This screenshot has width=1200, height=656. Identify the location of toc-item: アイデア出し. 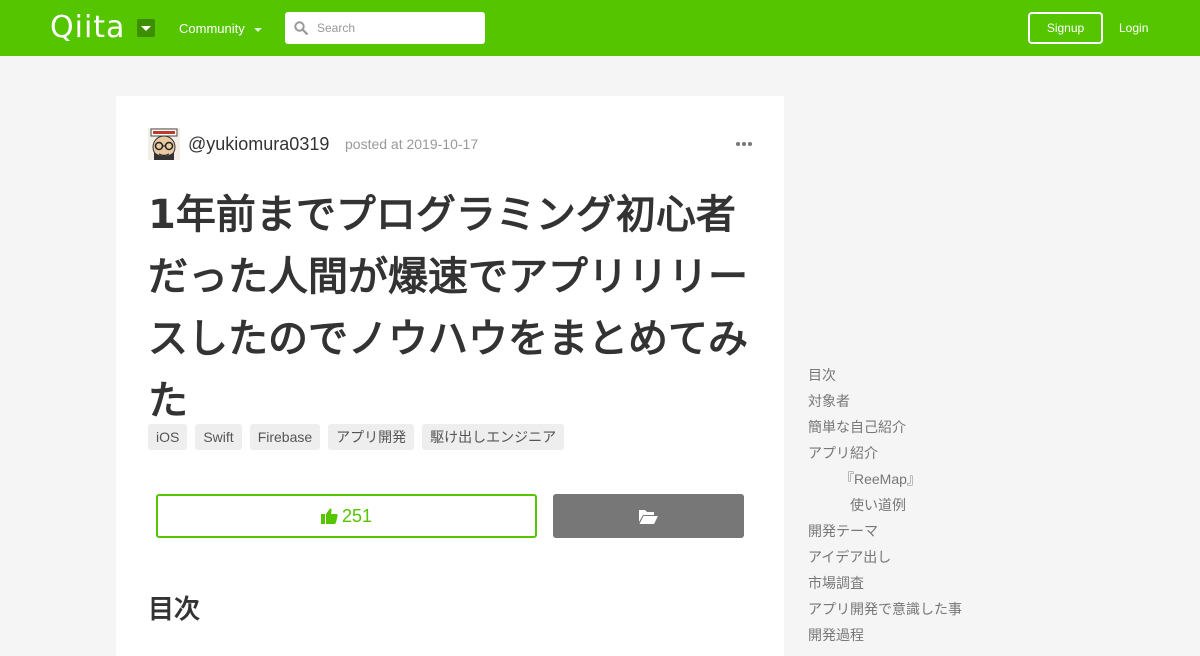
(993, 557).